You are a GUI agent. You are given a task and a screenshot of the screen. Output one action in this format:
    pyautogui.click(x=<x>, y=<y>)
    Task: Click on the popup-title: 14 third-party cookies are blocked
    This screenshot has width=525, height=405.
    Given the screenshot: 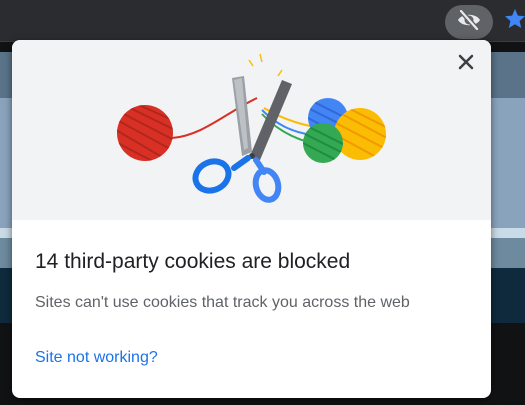 What is the action you would take?
    pyautogui.click(x=193, y=261)
    